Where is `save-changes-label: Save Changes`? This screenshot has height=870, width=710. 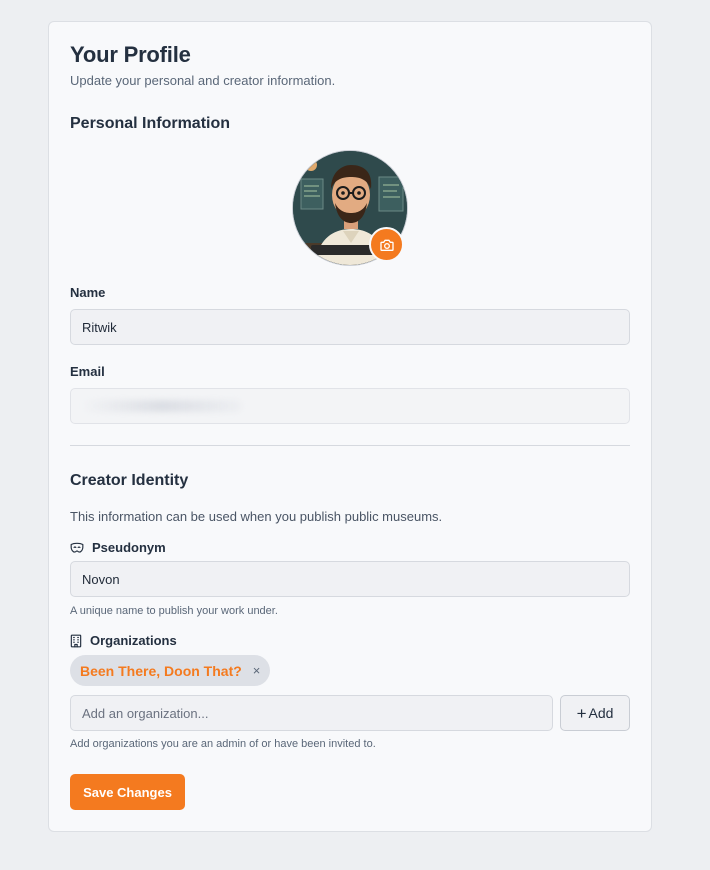
save-changes-label: Save Changes is located at coordinates (127, 792).